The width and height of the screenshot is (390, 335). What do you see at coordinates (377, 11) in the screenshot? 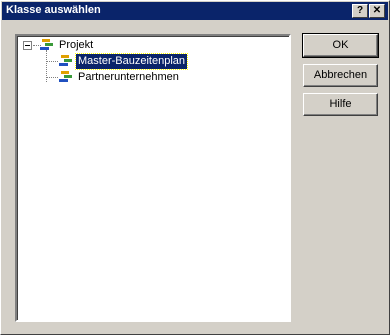
I see `close-icon: ✕` at bounding box center [377, 11].